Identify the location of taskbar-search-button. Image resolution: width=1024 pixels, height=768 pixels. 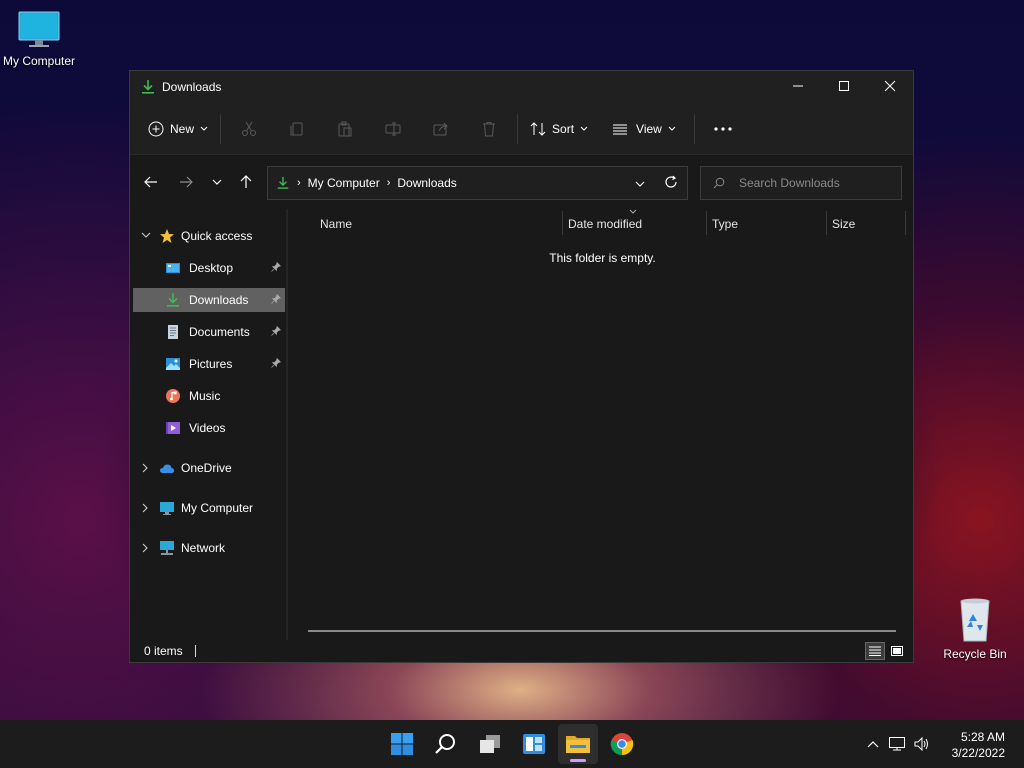
(446, 744).